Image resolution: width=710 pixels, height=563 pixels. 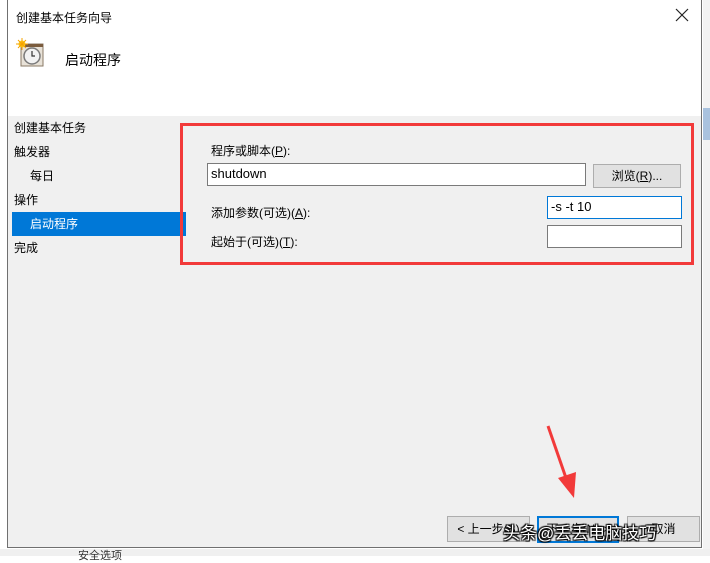 What do you see at coordinates (100, 556) in the screenshot?
I see `background-security-options-label: 安全选项` at bounding box center [100, 556].